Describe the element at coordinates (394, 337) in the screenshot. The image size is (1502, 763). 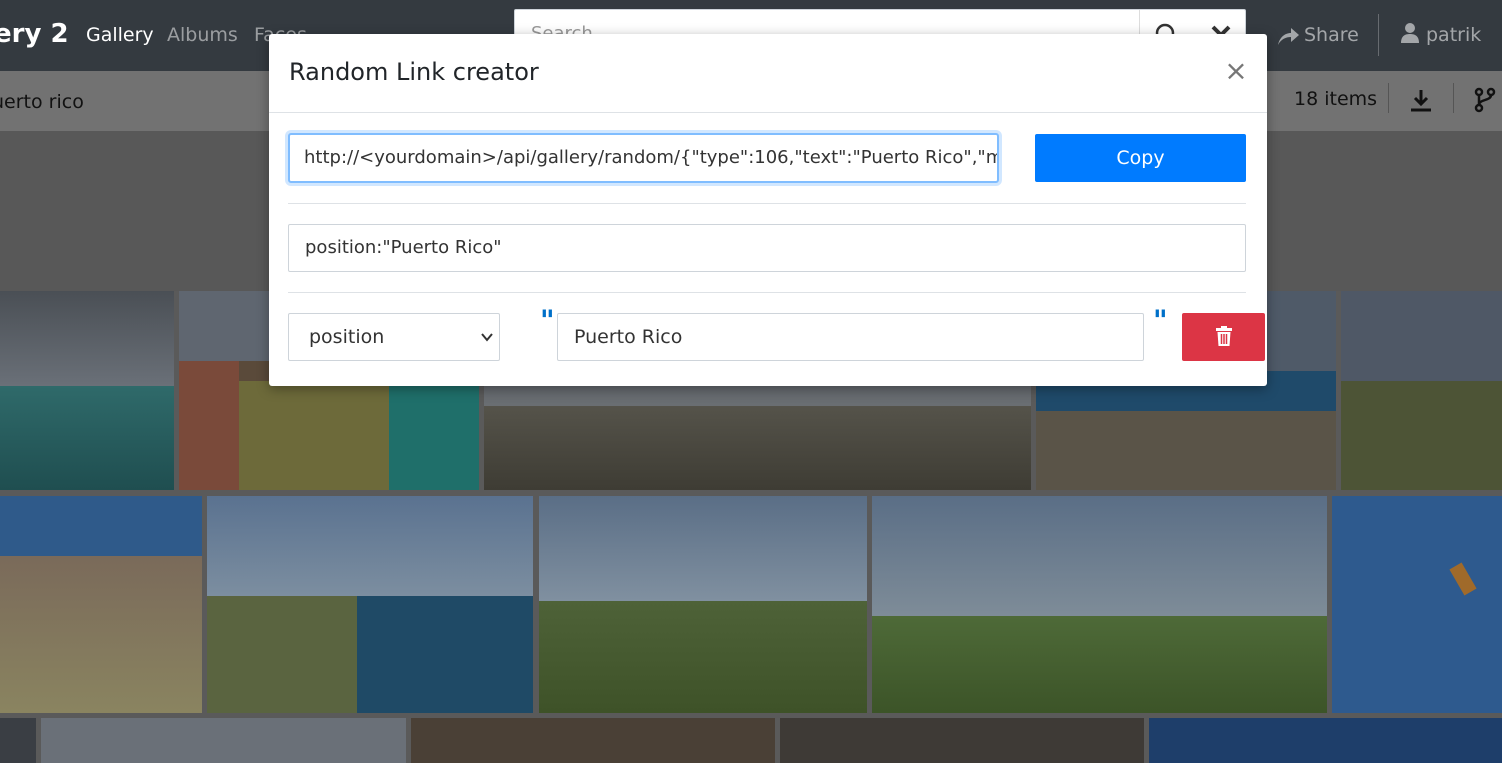
I see `field-type-select: position` at that location.